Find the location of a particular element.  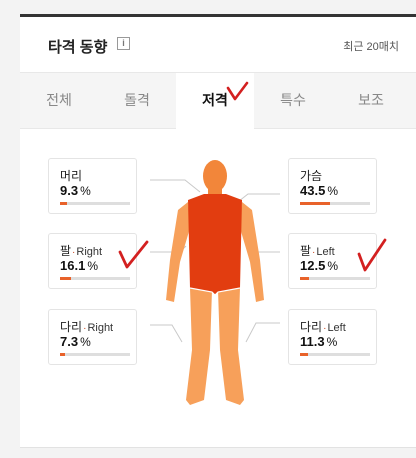

connector-leg-right is located at coordinates (166, 333).